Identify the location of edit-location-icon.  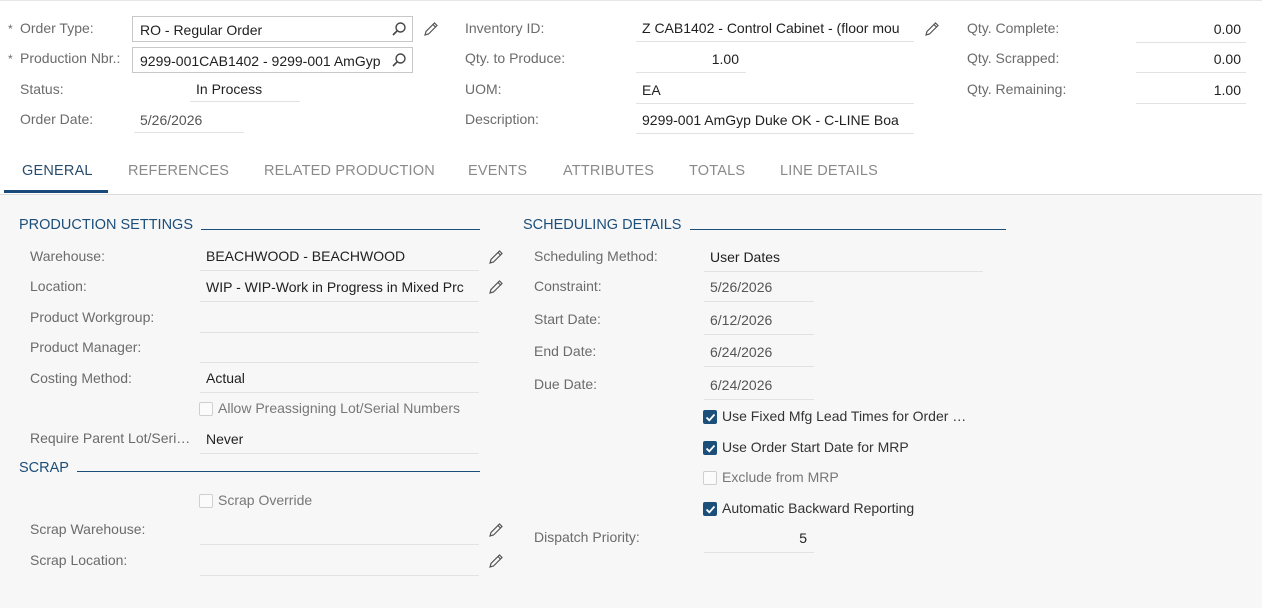
(496, 287).